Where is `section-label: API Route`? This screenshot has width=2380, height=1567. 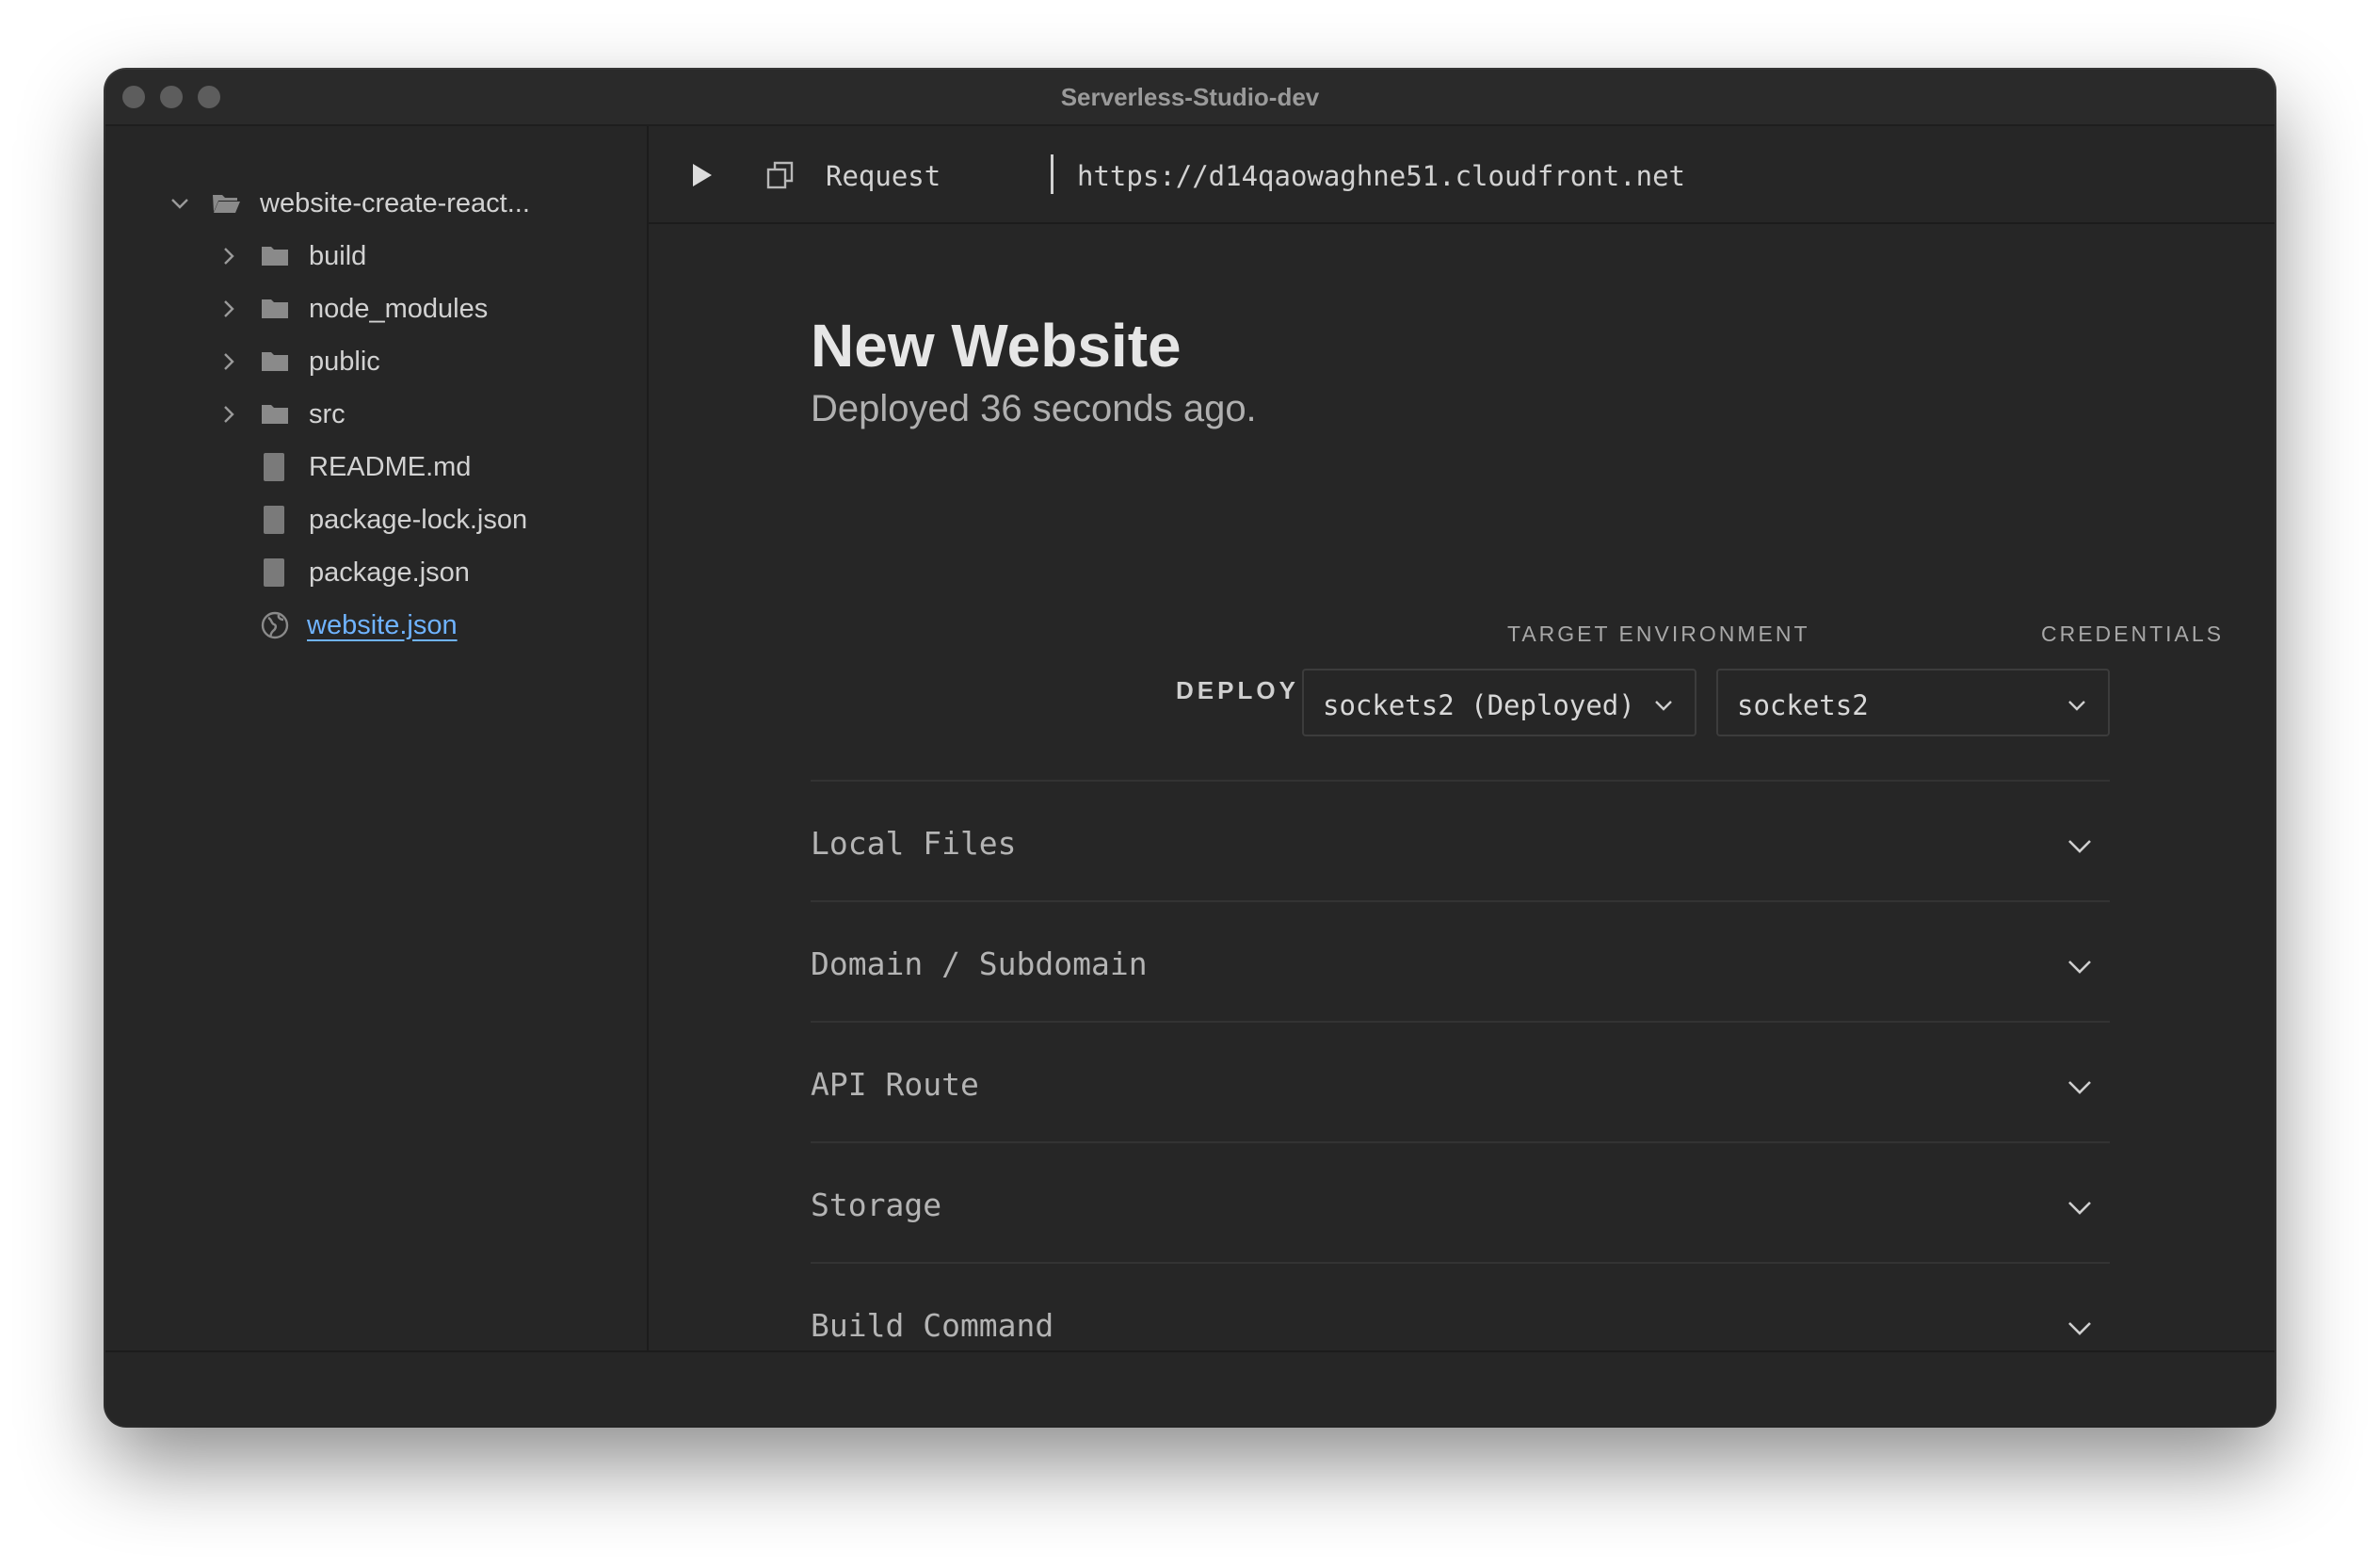 section-label: API Route is located at coordinates (895, 1084).